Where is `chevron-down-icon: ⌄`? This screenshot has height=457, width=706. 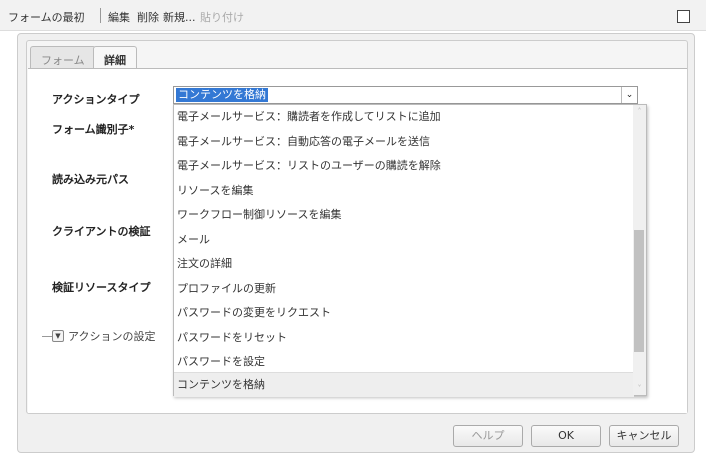 chevron-down-icon: ⌄ is located at coordinates (629, 95).